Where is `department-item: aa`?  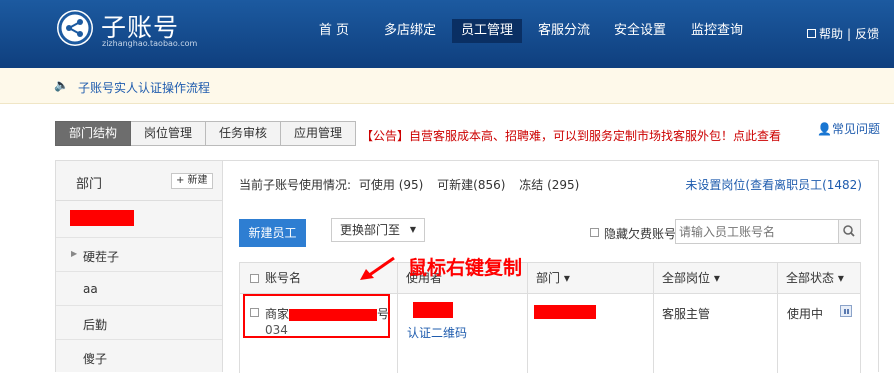 department-item: aa is located at coordinates (139, 288).